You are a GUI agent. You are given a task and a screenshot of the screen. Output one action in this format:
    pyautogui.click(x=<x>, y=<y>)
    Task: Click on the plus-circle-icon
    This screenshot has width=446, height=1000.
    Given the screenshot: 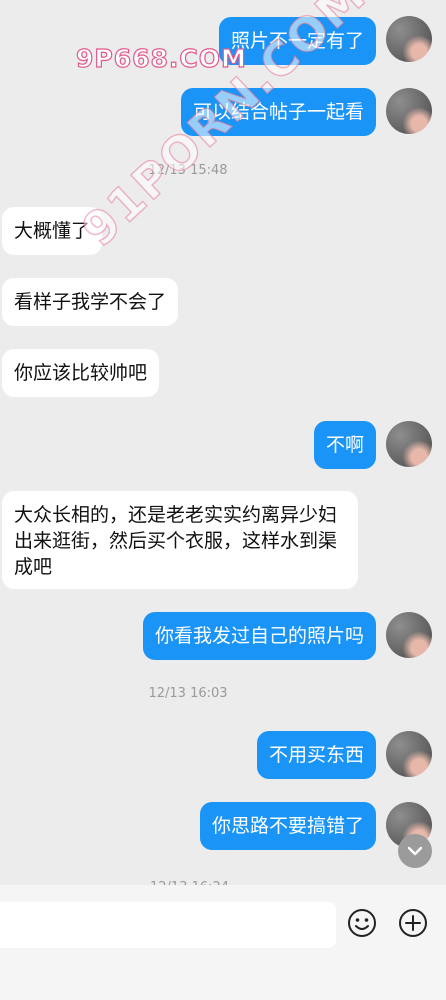 What is the action you would take?
    pyautogui.click(x=413, y=923)
    